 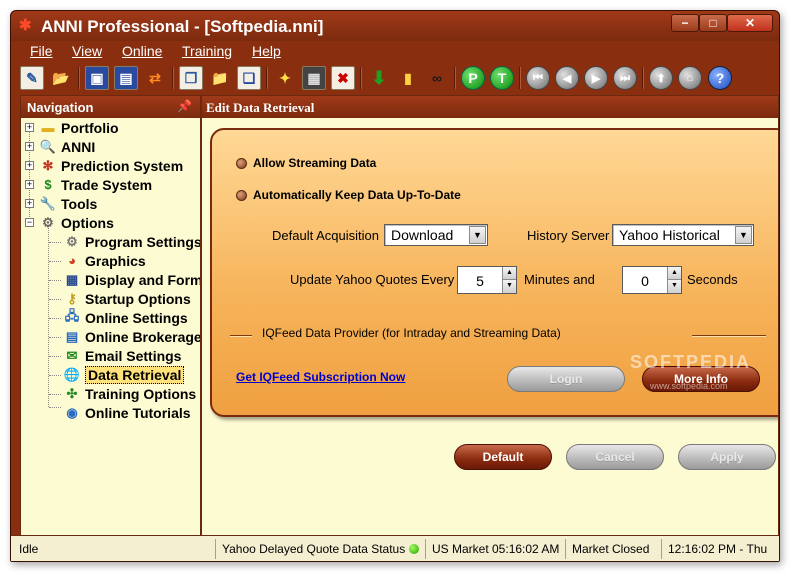 What do you see at coordinates (41, 51) in the screenshot?
I see `menu-file: File` at bounding box center [41, 51].